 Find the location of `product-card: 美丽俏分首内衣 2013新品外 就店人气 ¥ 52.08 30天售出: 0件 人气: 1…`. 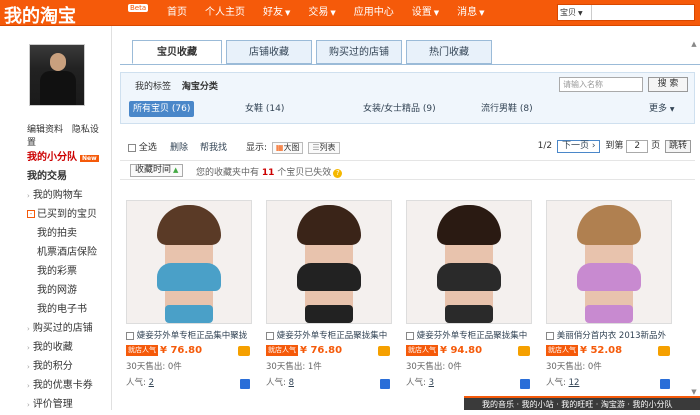

product-card: 美丽俏分首内衣 2013新品外 就店人气 ¥ 52.08 30天售出: 0件 人气: 1… is located at coordinates (609, 295).